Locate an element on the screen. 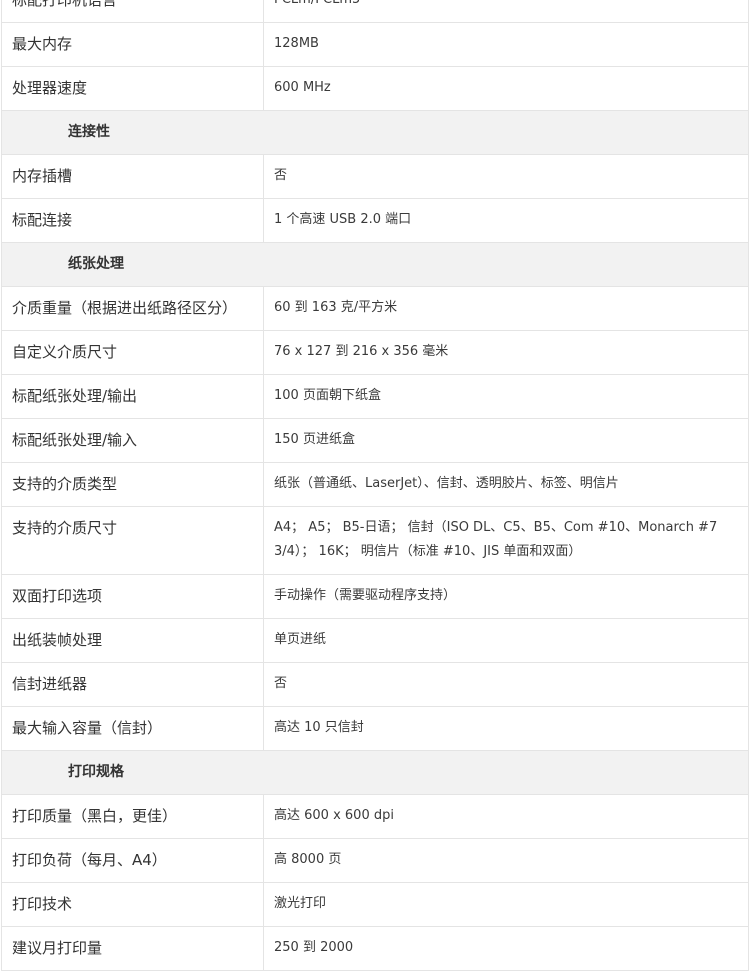 Image resolution: width=750 pixels, height=971 pixels. spec-label: 打印质量（黑白，更佳） is located at coordinates (132, 816).